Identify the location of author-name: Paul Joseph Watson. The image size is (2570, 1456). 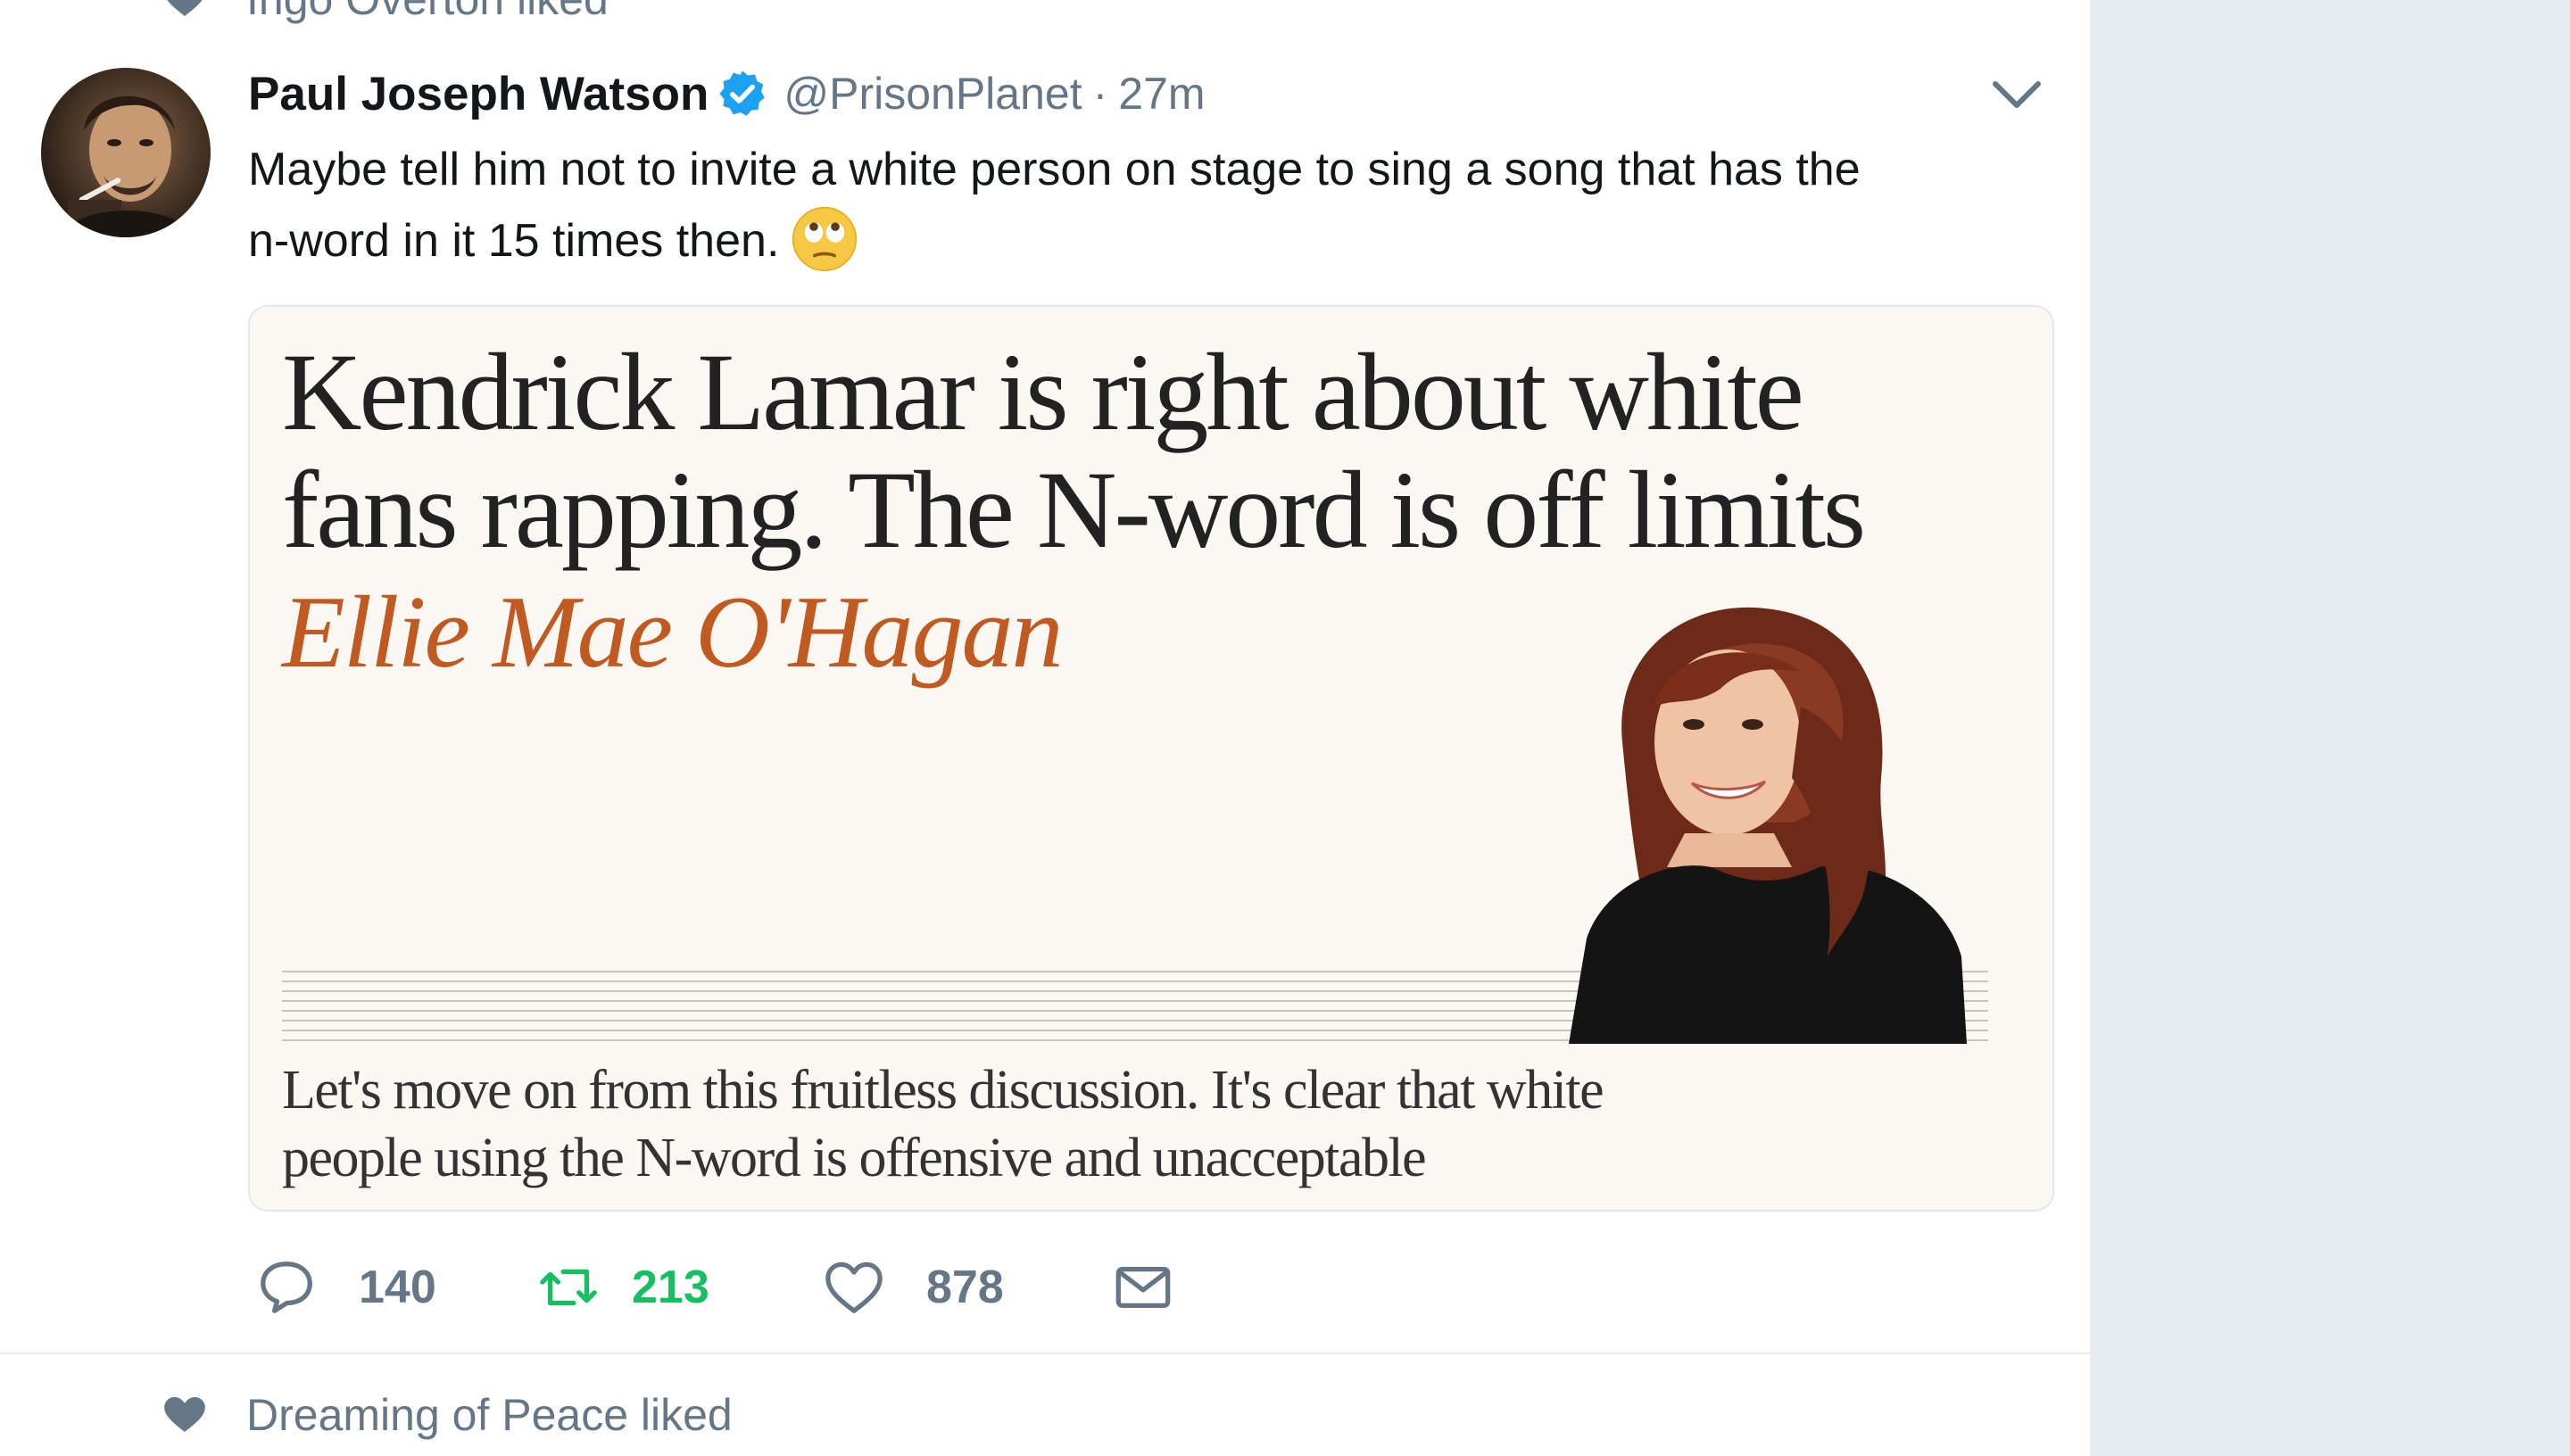
(478, 94).